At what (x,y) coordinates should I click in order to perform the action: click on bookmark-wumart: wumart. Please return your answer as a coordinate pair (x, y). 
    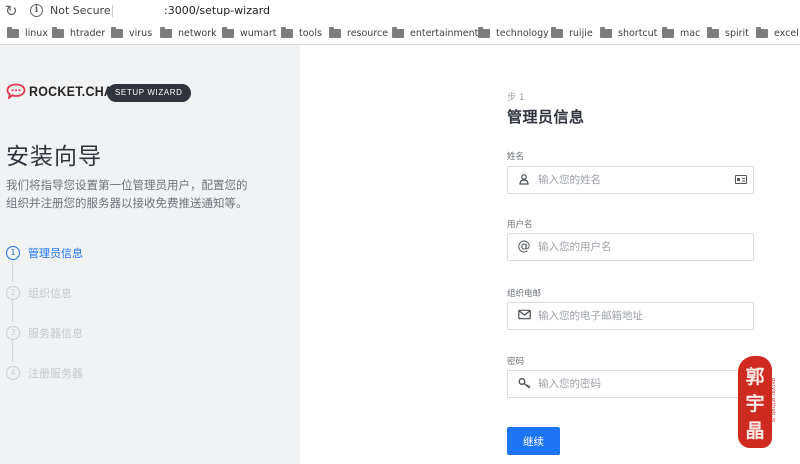
    Looking at the image, I should click on (249, 33).